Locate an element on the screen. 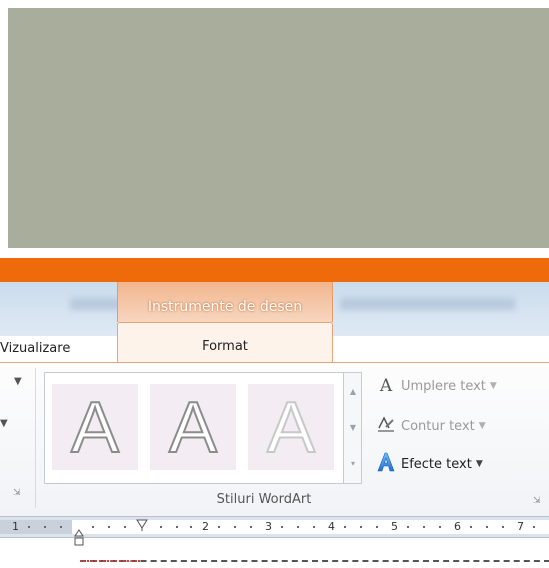  tab-format-label: Format is located at coordinates (225, 346).